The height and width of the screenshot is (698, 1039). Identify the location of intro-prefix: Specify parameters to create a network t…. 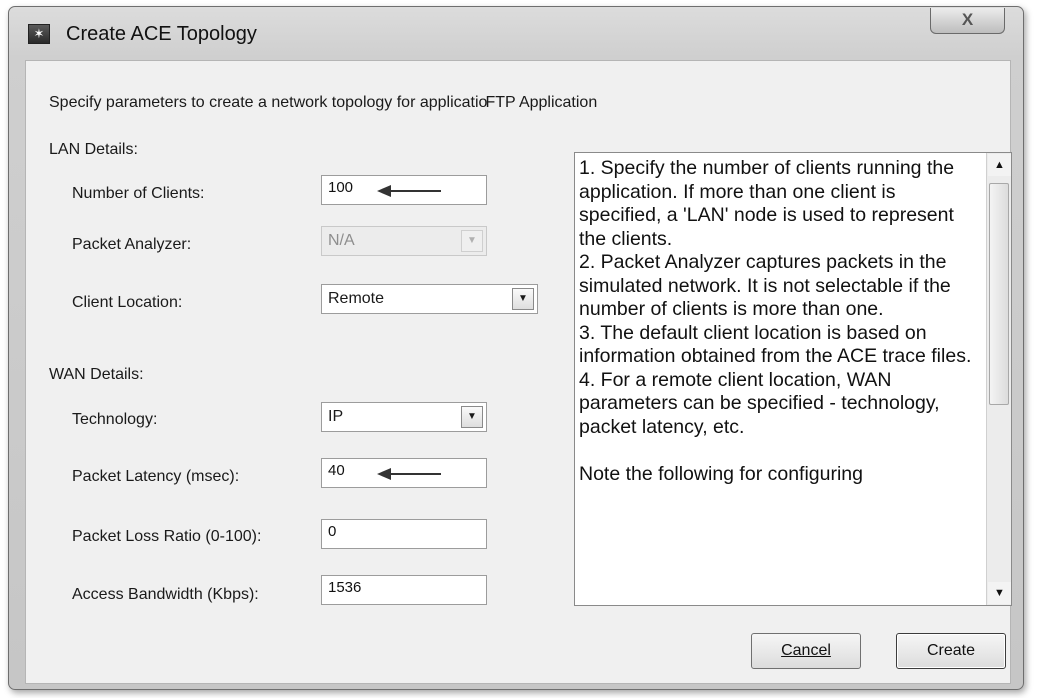
(268, 102).